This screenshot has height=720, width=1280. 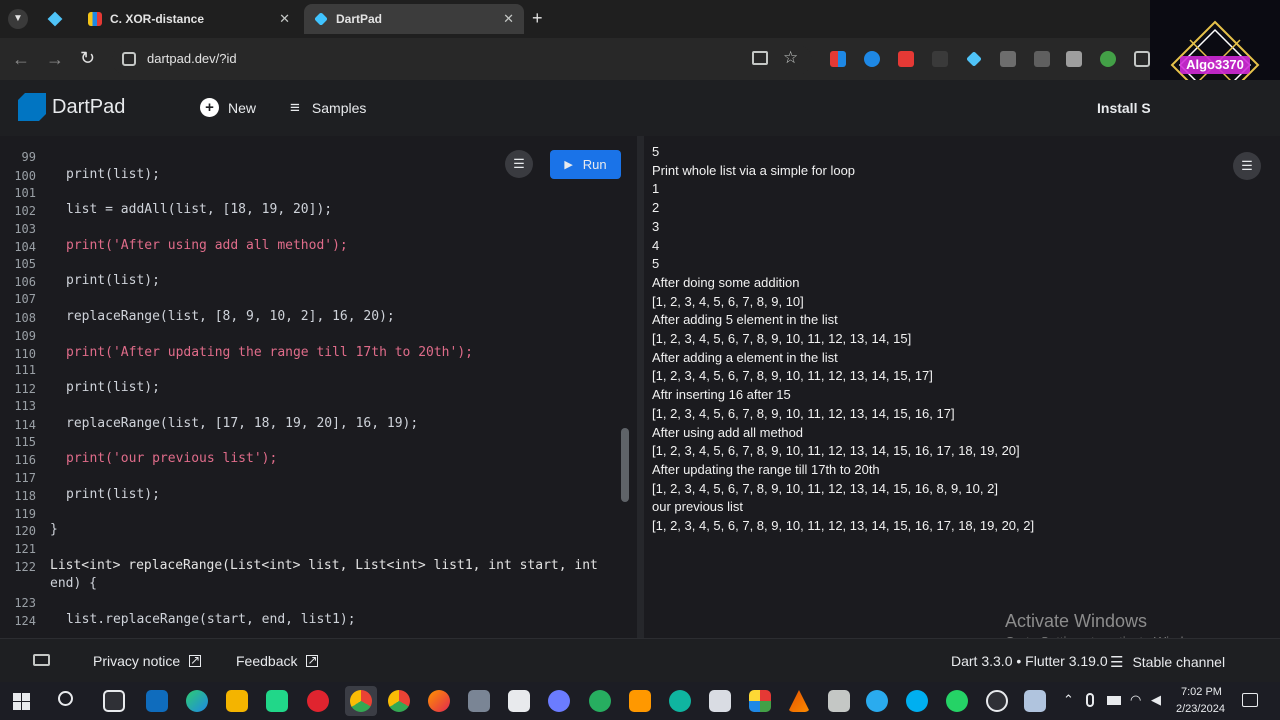 What do you see at coordinates (171, 458) in the screenshot?
I see `code-line: print('our previous list');` at bounding box center [171, 458].